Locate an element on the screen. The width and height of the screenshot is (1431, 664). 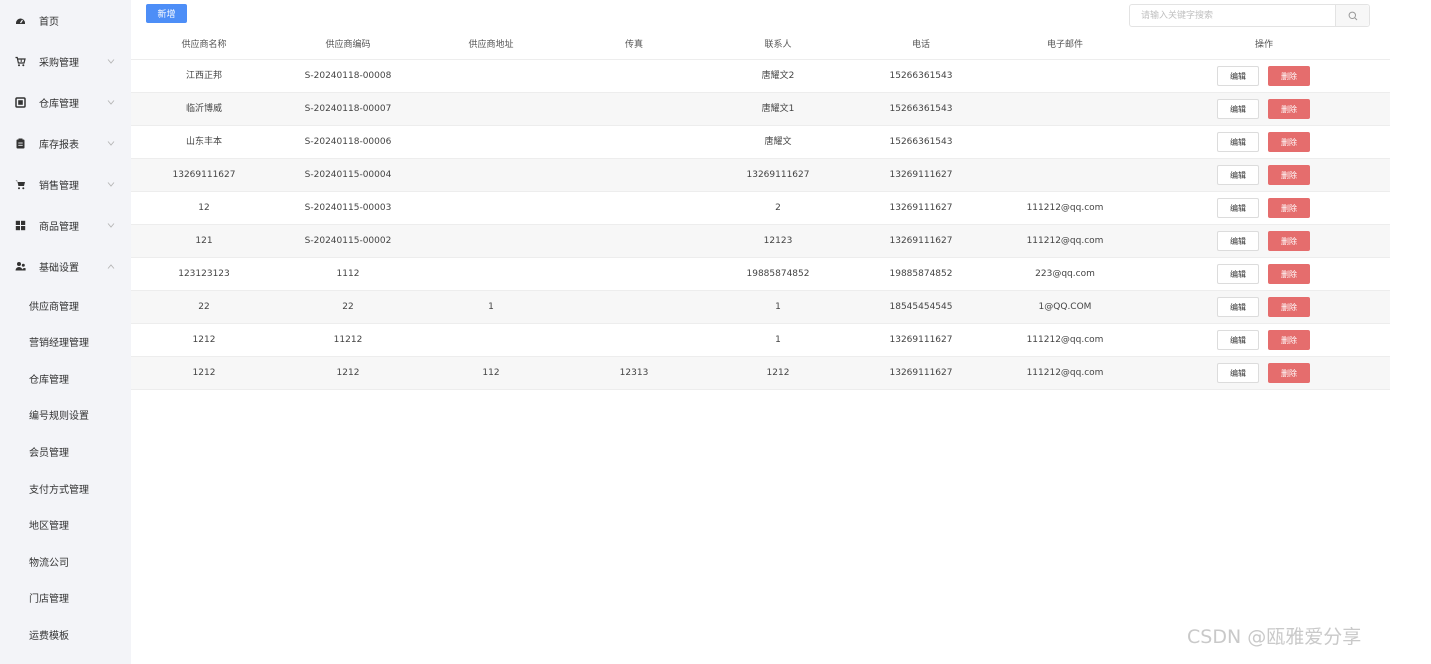
sidebar-submenu-label: 运费模板 is located at coordinates (49, 636).